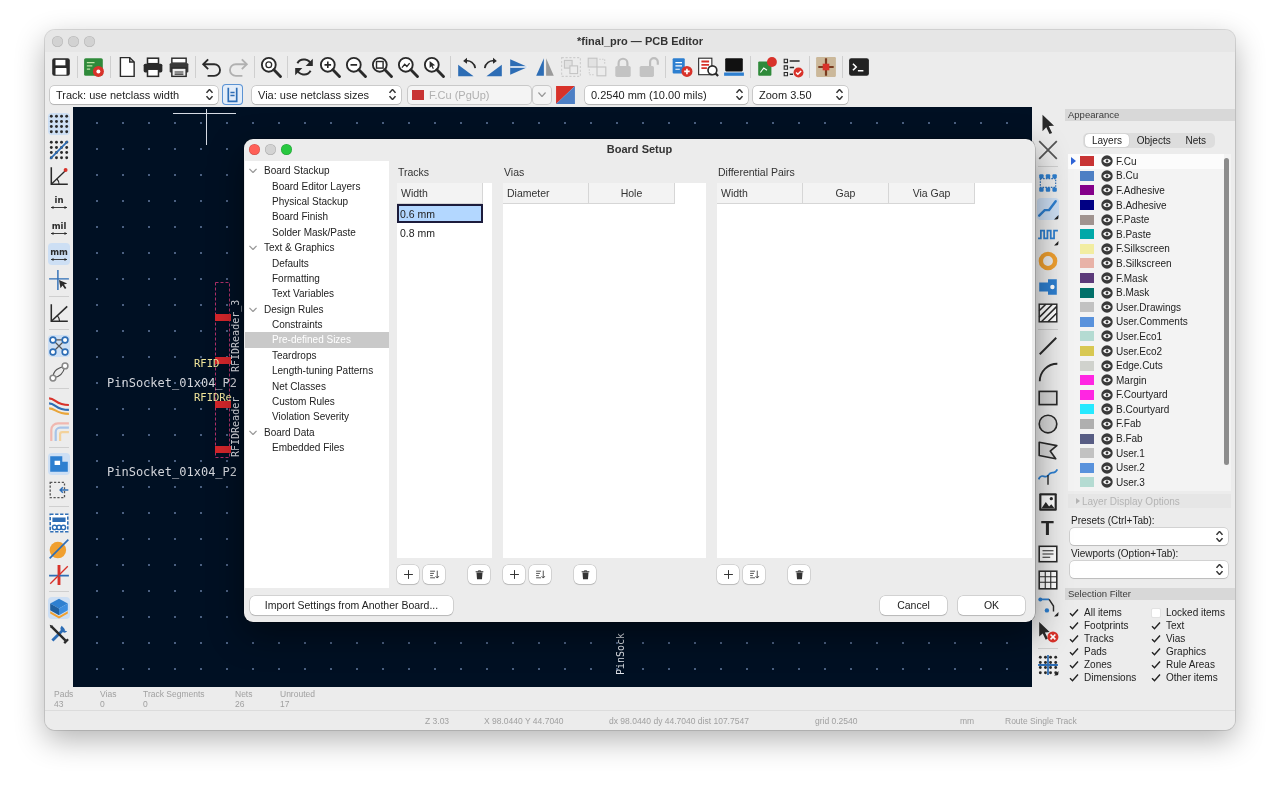 The image size is (1280, 791). What do you see at coordinates (61, 67) in the screenshot?
I see `save-icon` at bounding box center [61, 67].